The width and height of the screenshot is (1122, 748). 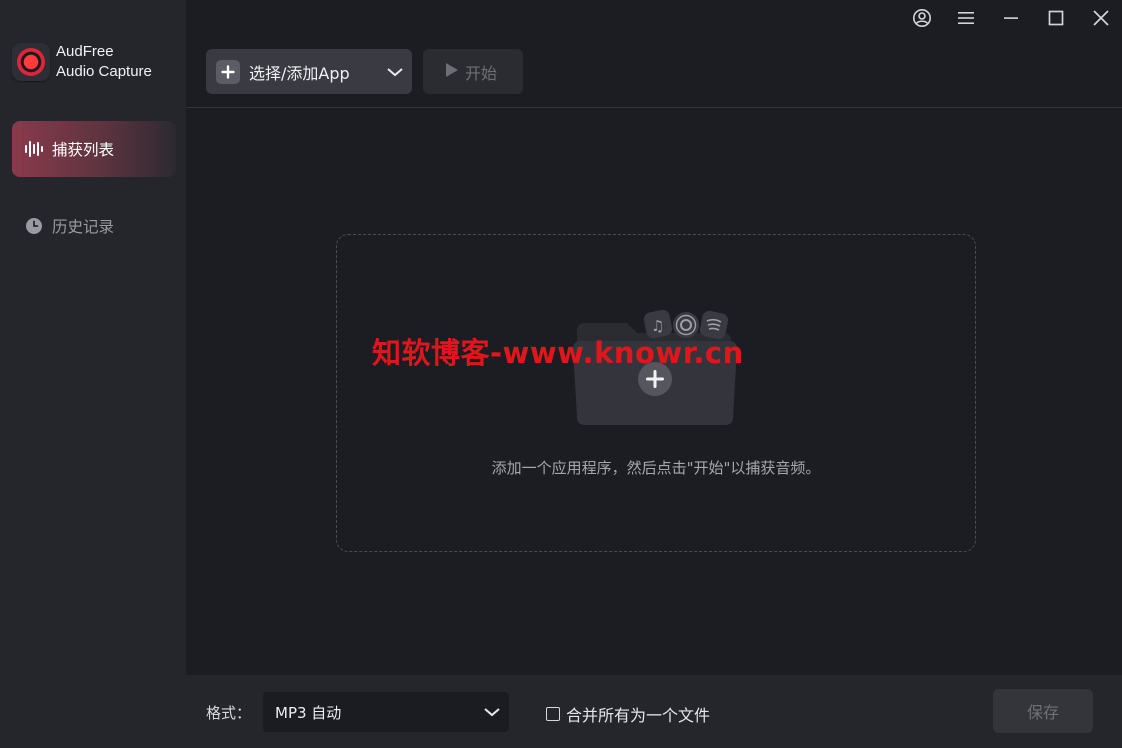 I want to click on maximize-icon, so click(x=1056, y=18).